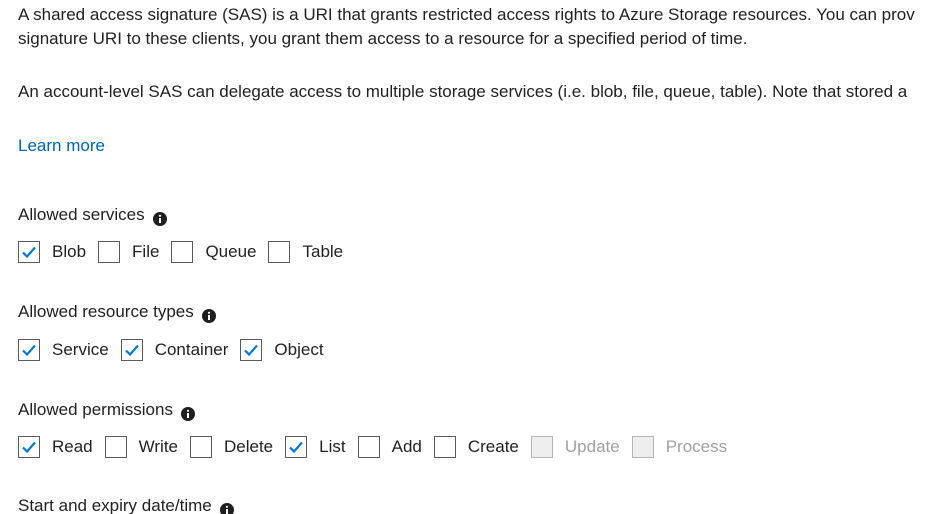 This screenshot has width=937, height=514. I want to click on allowed-services-heading: Allowed services, so click(92, 215).